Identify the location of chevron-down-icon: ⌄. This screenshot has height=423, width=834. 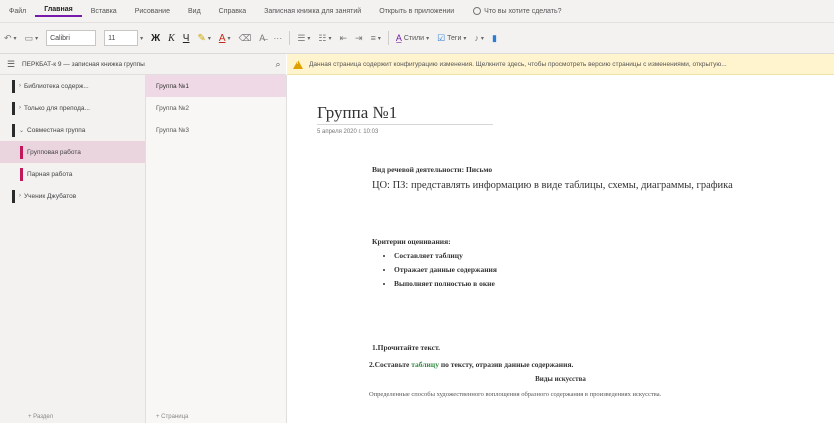
(21, 130).